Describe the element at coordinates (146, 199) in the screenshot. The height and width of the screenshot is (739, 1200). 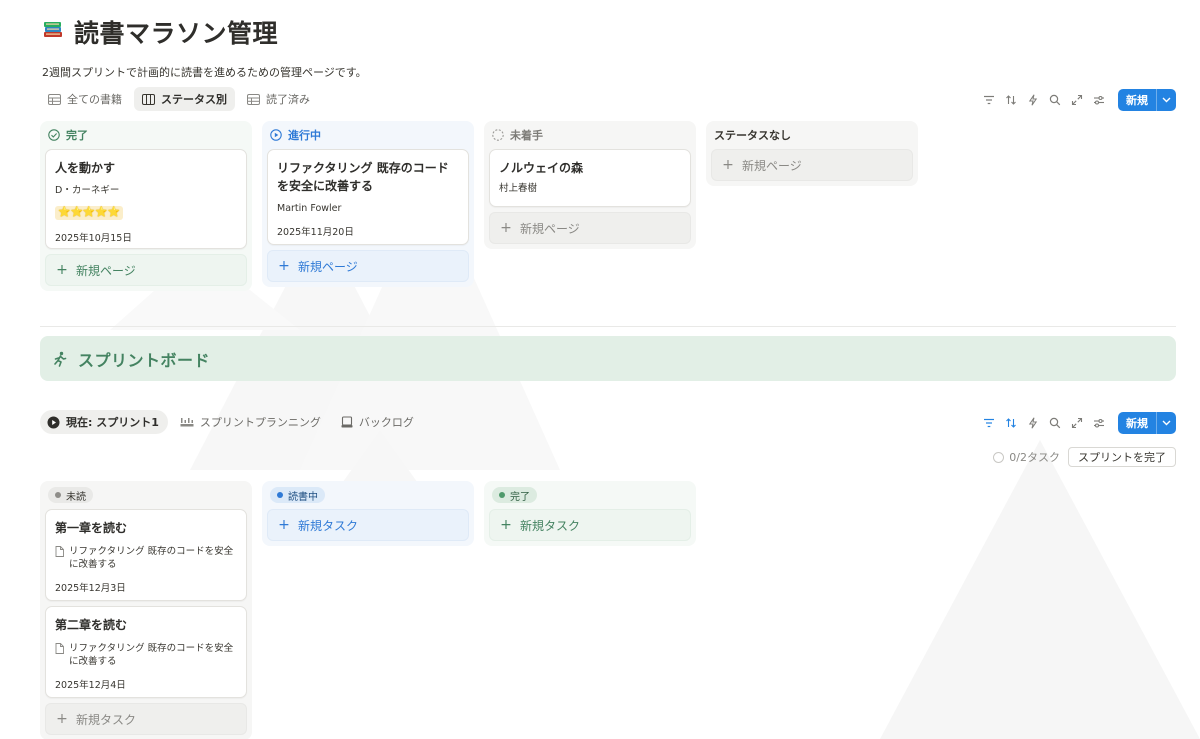
I see `book-card: 人を動かす D・カーネギー ⭐⭐⭐⭐⭐ 2025年10月15日` at that location.